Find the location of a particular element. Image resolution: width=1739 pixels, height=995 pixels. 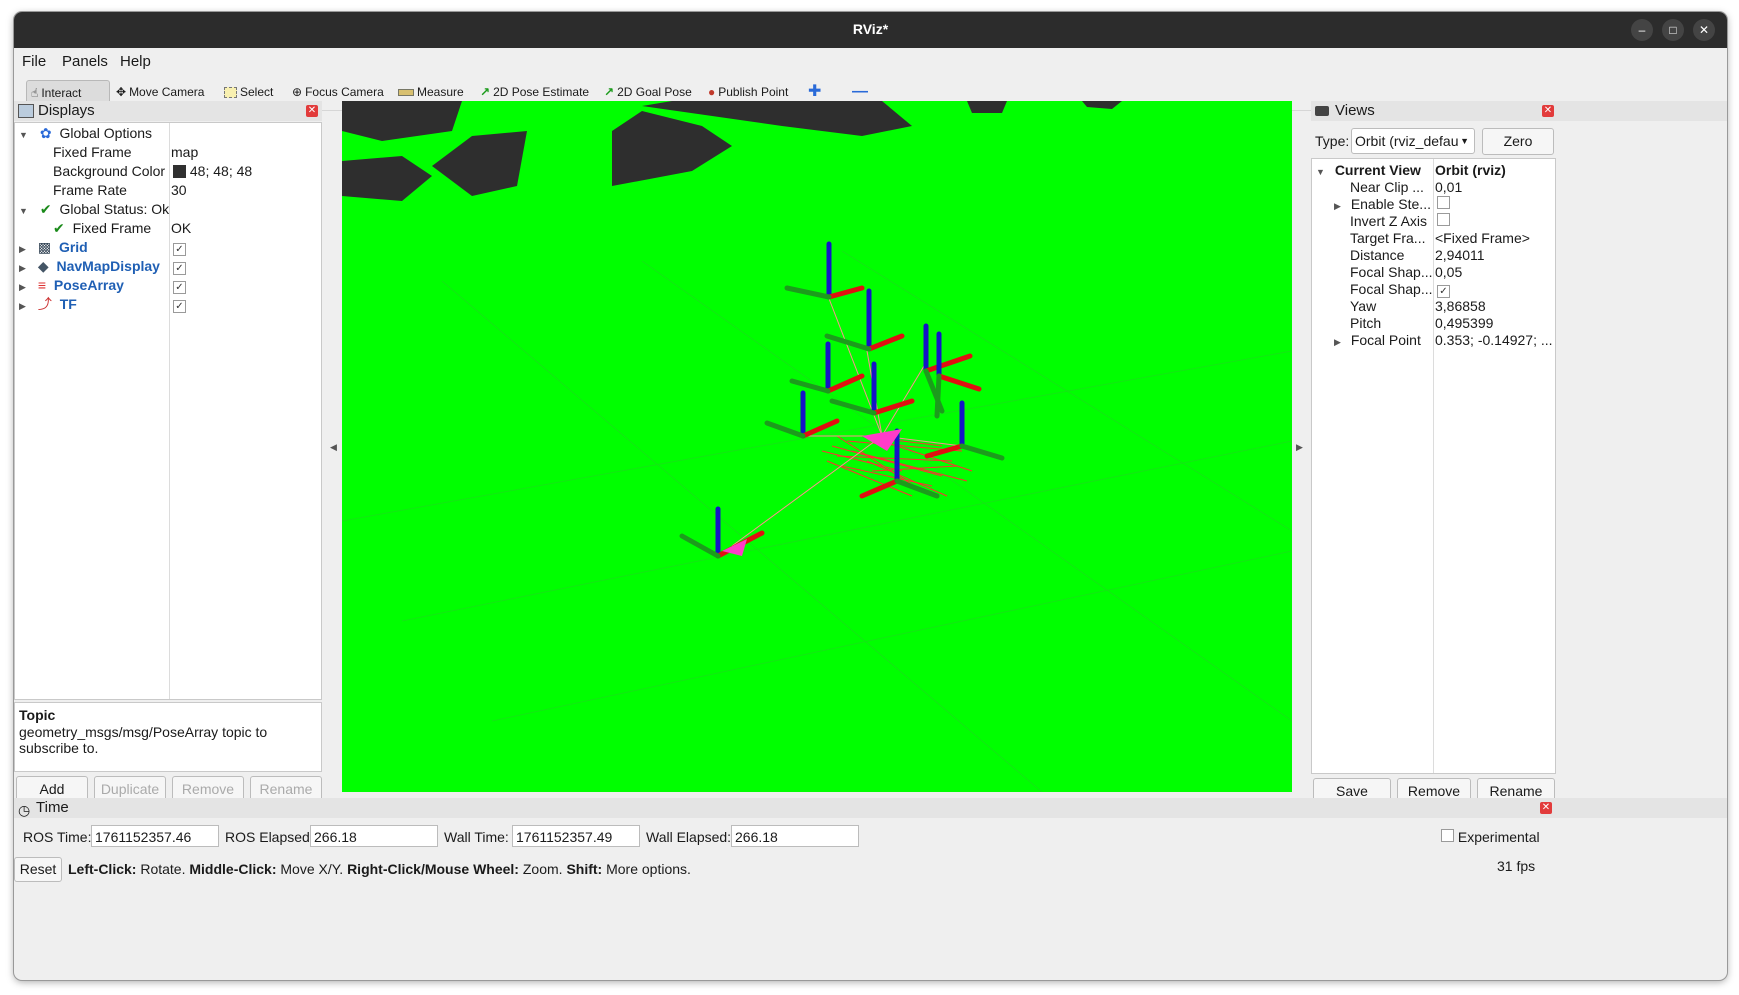

focal-point-row: ▶ Focal Point is located at coordinates (1377, 340).